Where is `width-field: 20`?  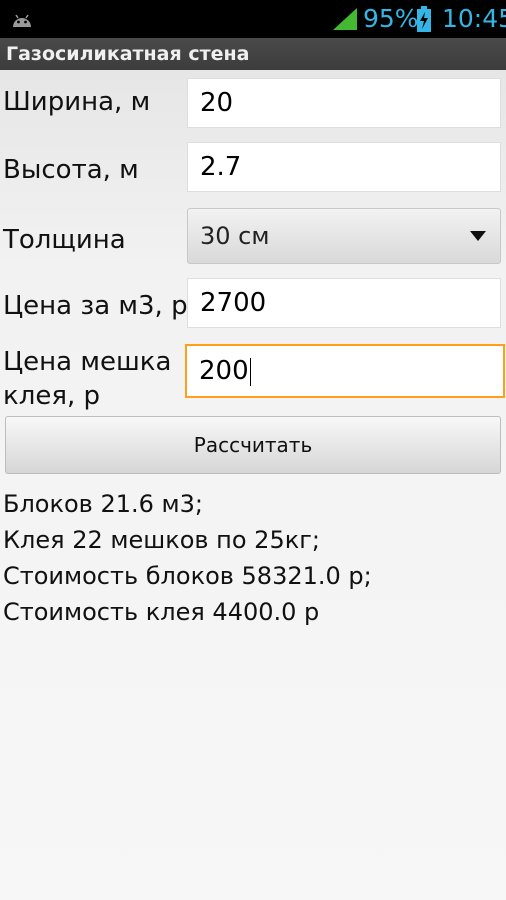 width-field: 20 is located at coordinates (344, 103).